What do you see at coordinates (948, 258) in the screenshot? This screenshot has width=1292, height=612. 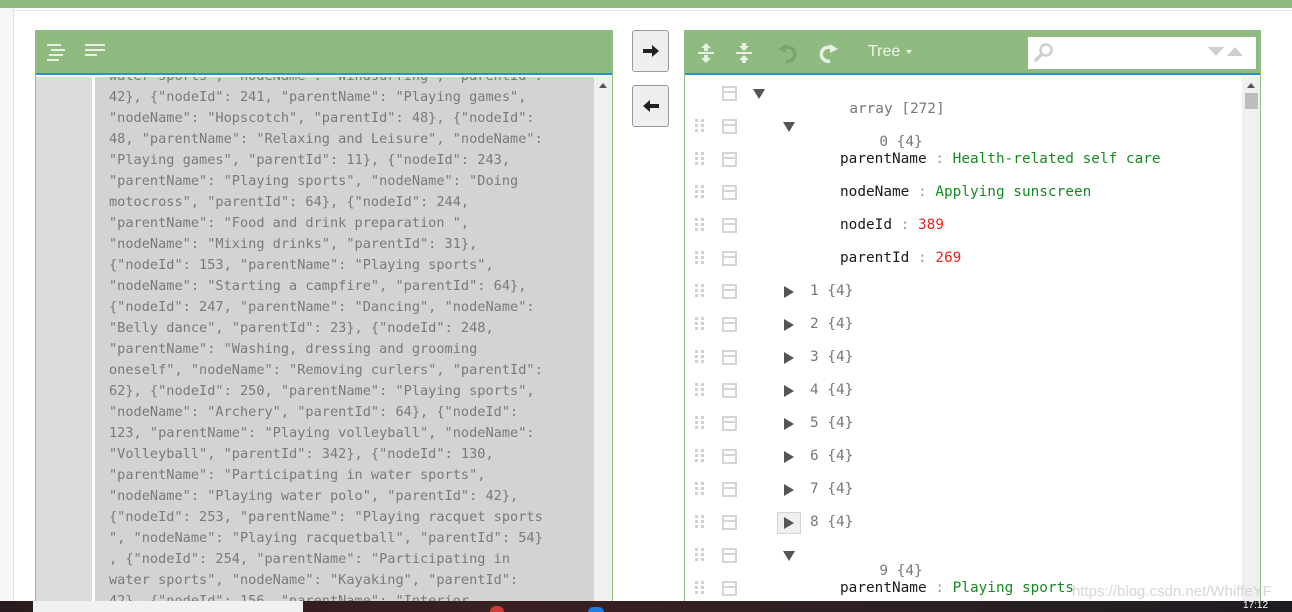 I see `field-value: 269` at bounding box center [948, 258].